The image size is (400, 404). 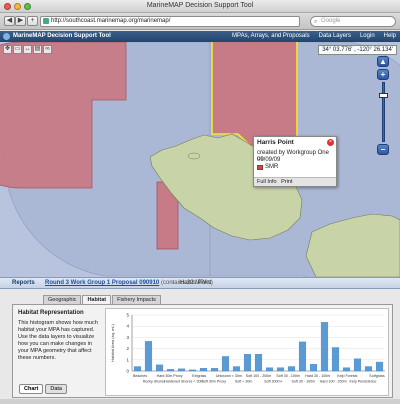 What do you see at coordinates (288, 376) in the screenshot?
I see `x-tick-label: Soft 30 - 100m` at bounding box center [288, 376].